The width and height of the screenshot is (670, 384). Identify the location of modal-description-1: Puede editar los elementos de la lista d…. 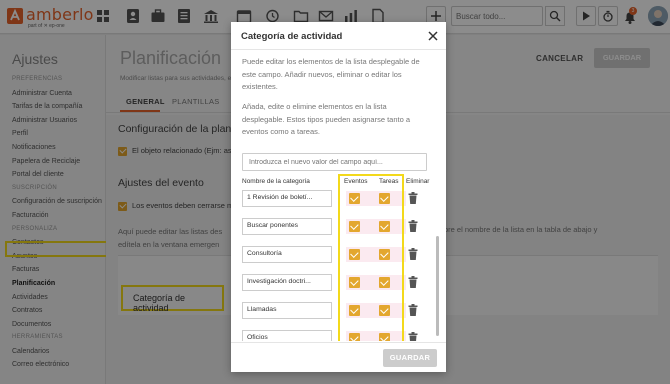
(331, 74).